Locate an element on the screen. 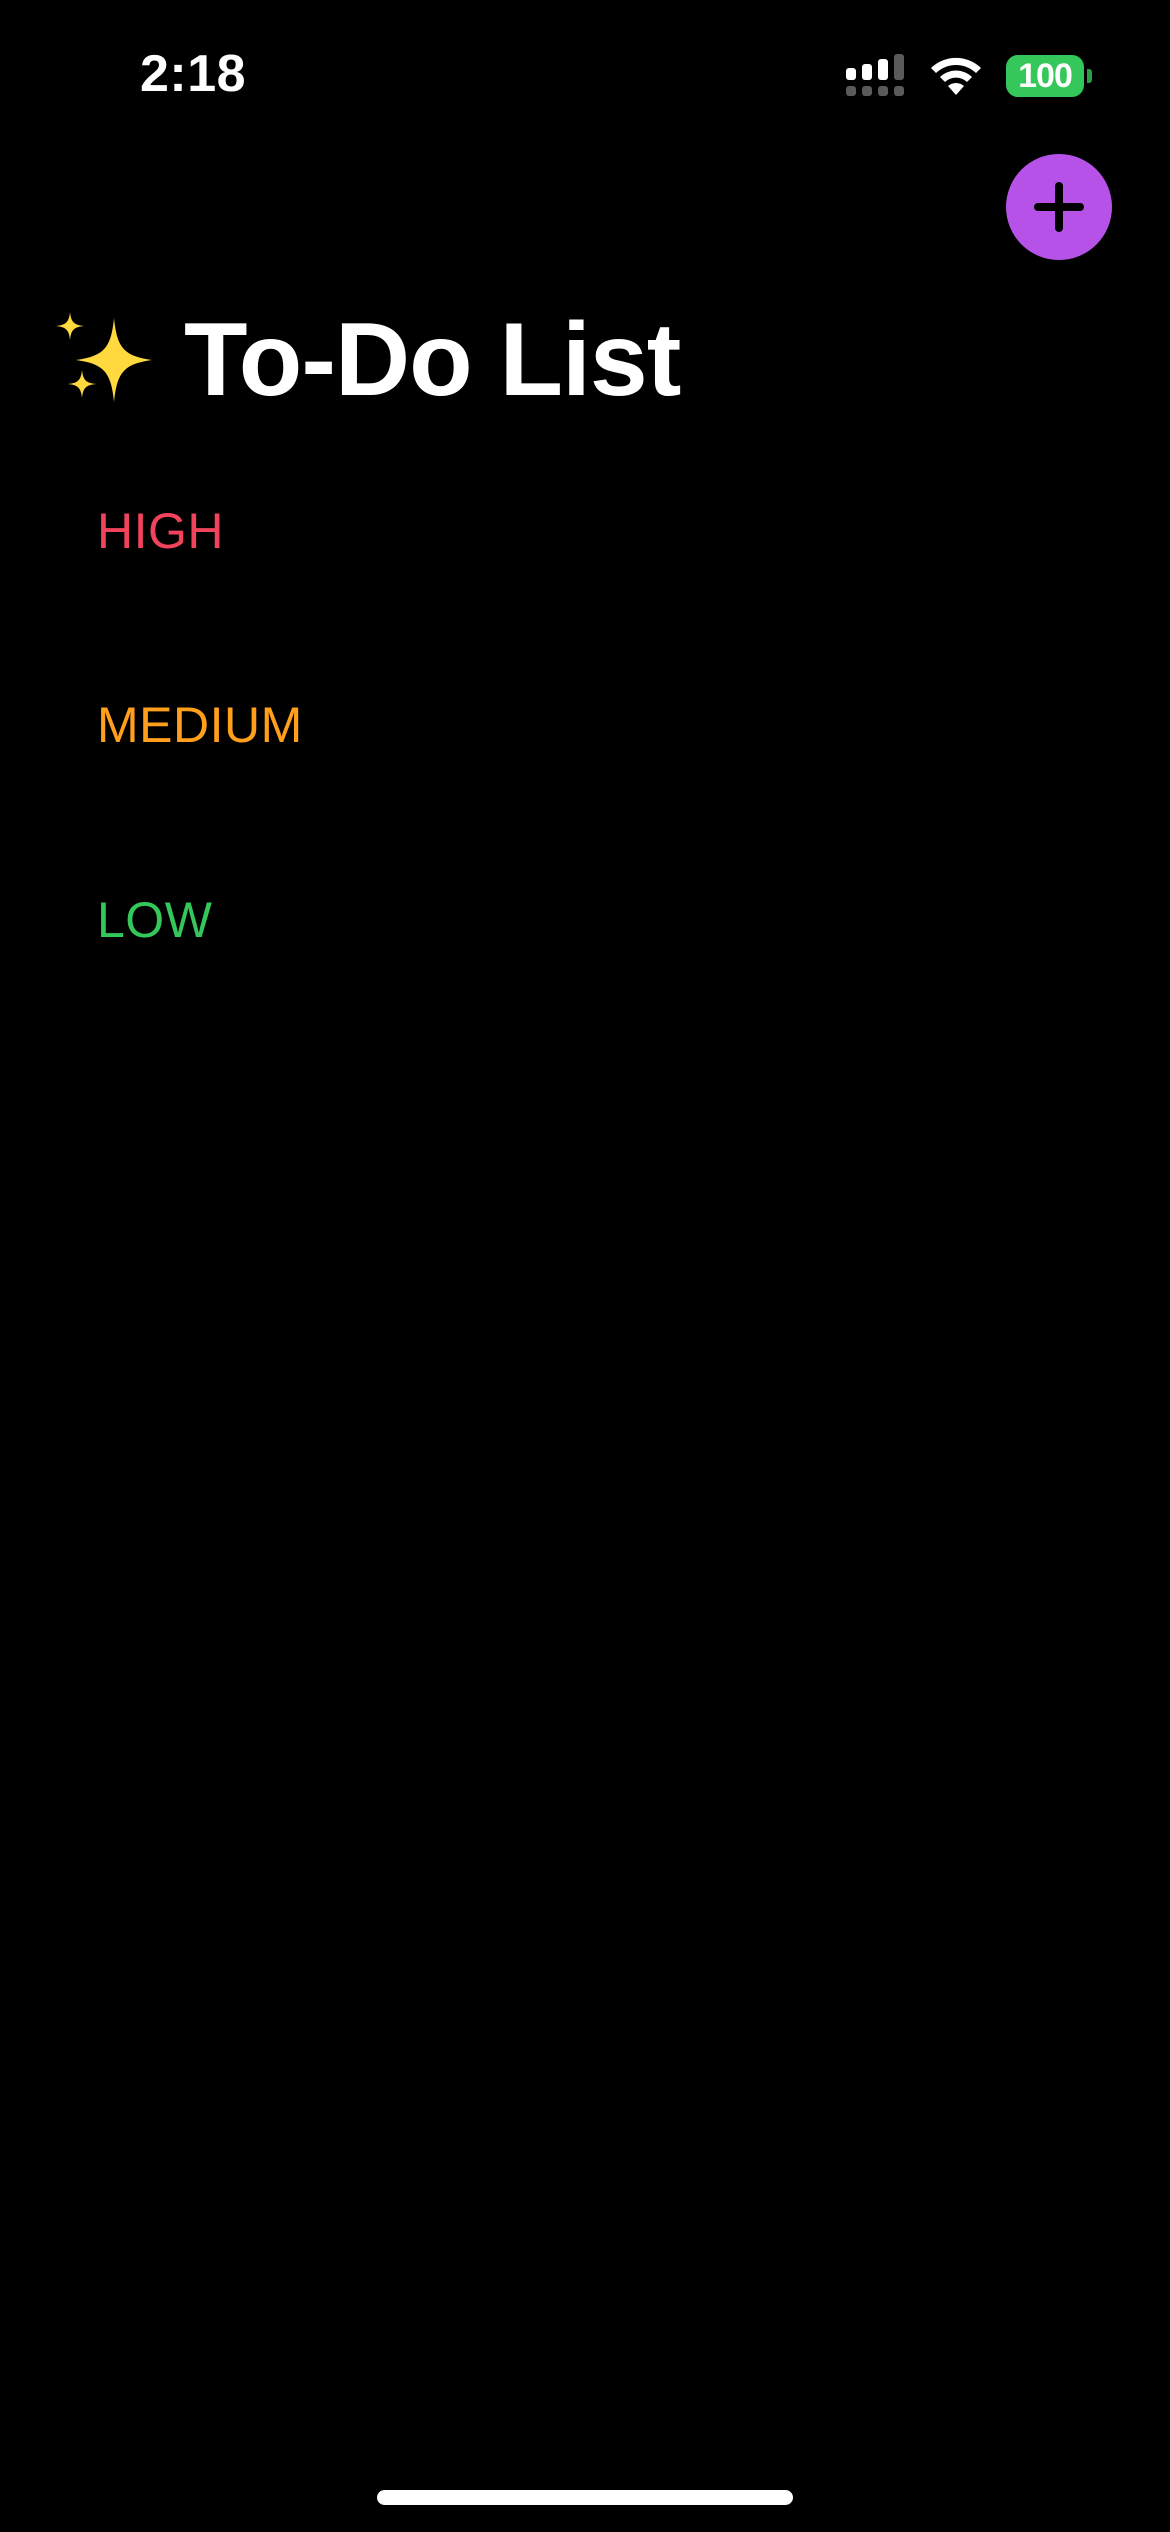 The width and height of the screenshot is (1170, 2532). add-task-button is located at coordinates (1059, 207).